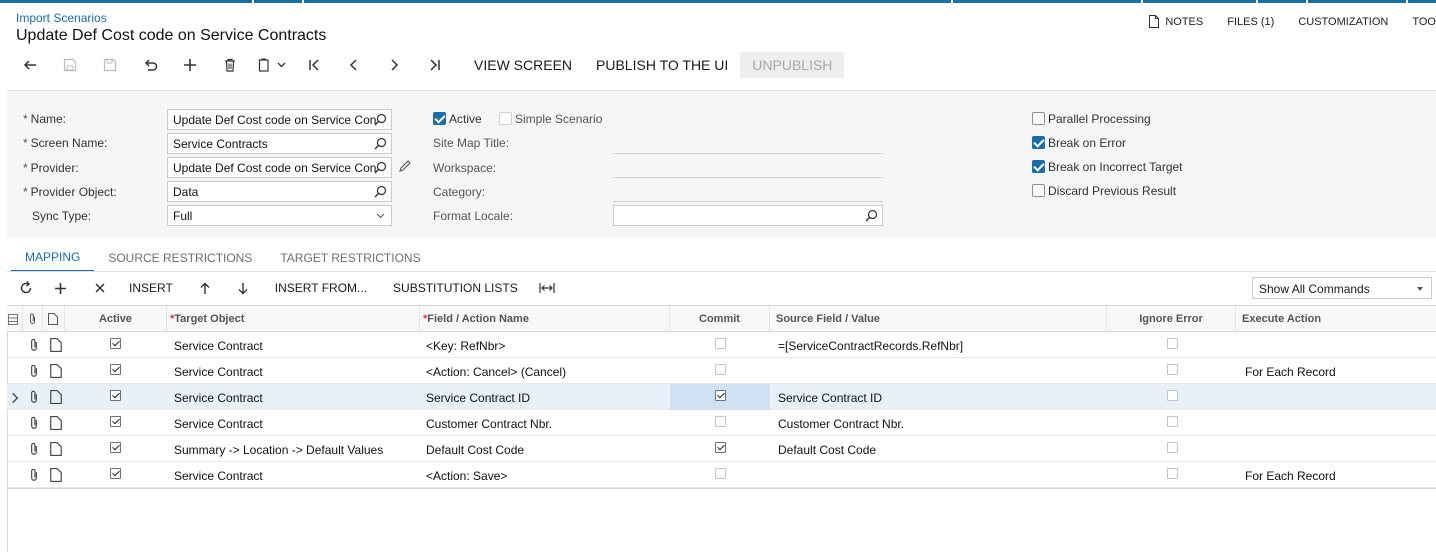 The height and width of the screenshot is (552, 1436). Describe the element at coordinates (1342, 288) in the screenshot. I see `command-filter-select: Show All Commands` at that location.